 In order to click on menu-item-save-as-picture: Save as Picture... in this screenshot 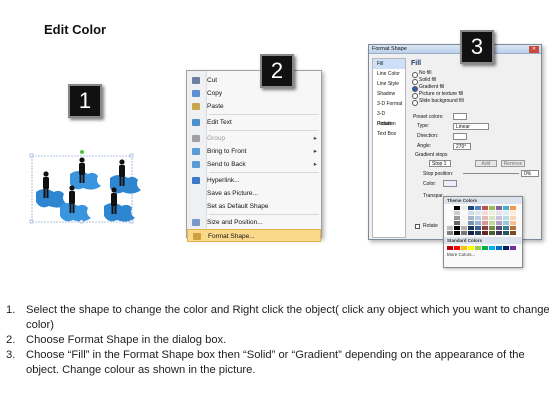, I will do `click(254, 193)`.